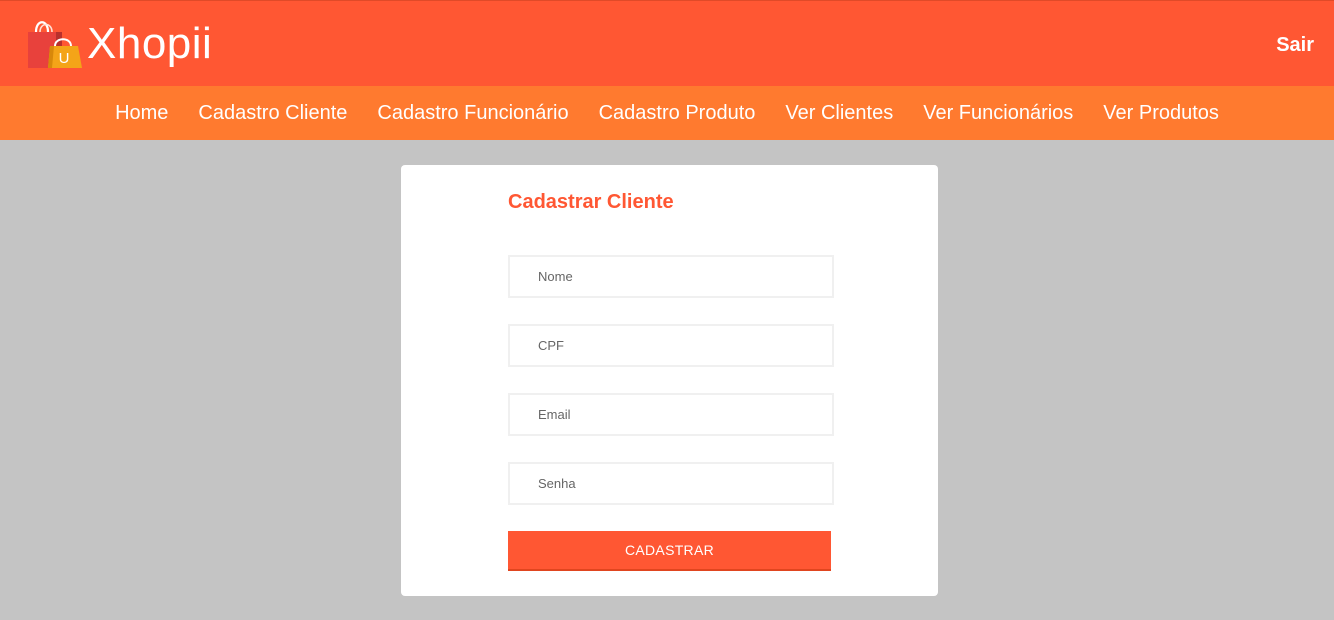 This screenshot has width=1334, height=620. Describe the element at coordinates (141, 113) in the screenshot. I see `nav-item-home: Home` at that location.